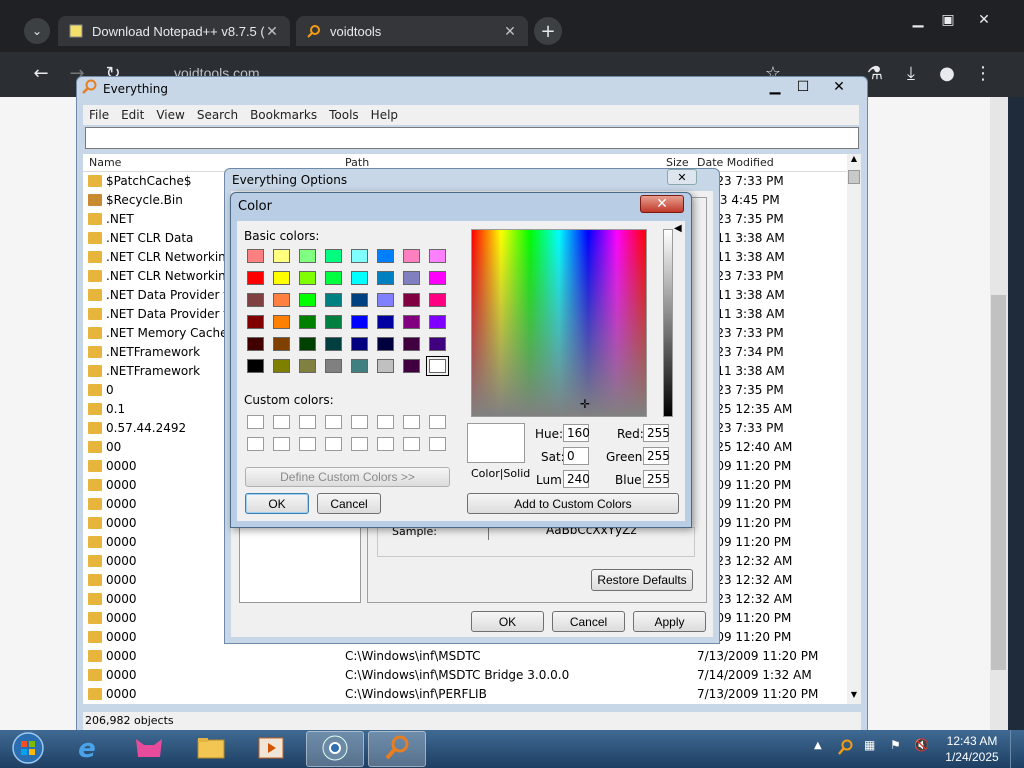  What do you see at coordinates (678, 228) in the screenshot?
I see `lum-arrow-icon: ◀` at bounding box center [678, 228].